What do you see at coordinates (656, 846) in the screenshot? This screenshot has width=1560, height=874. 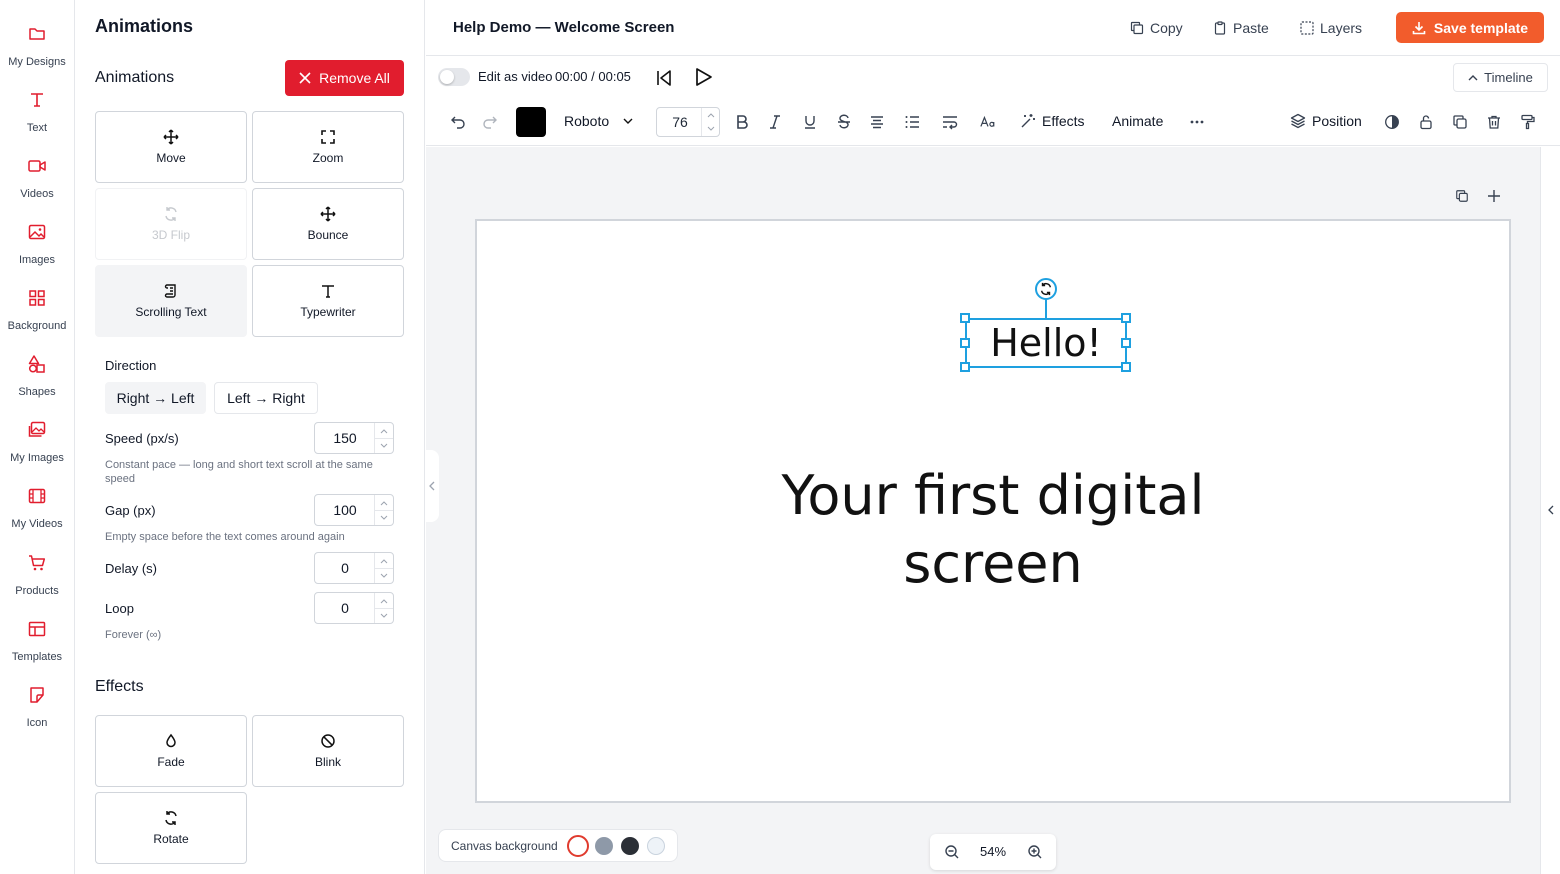 I see `bg-color-light-swatch` at bounding box center [656, 846].